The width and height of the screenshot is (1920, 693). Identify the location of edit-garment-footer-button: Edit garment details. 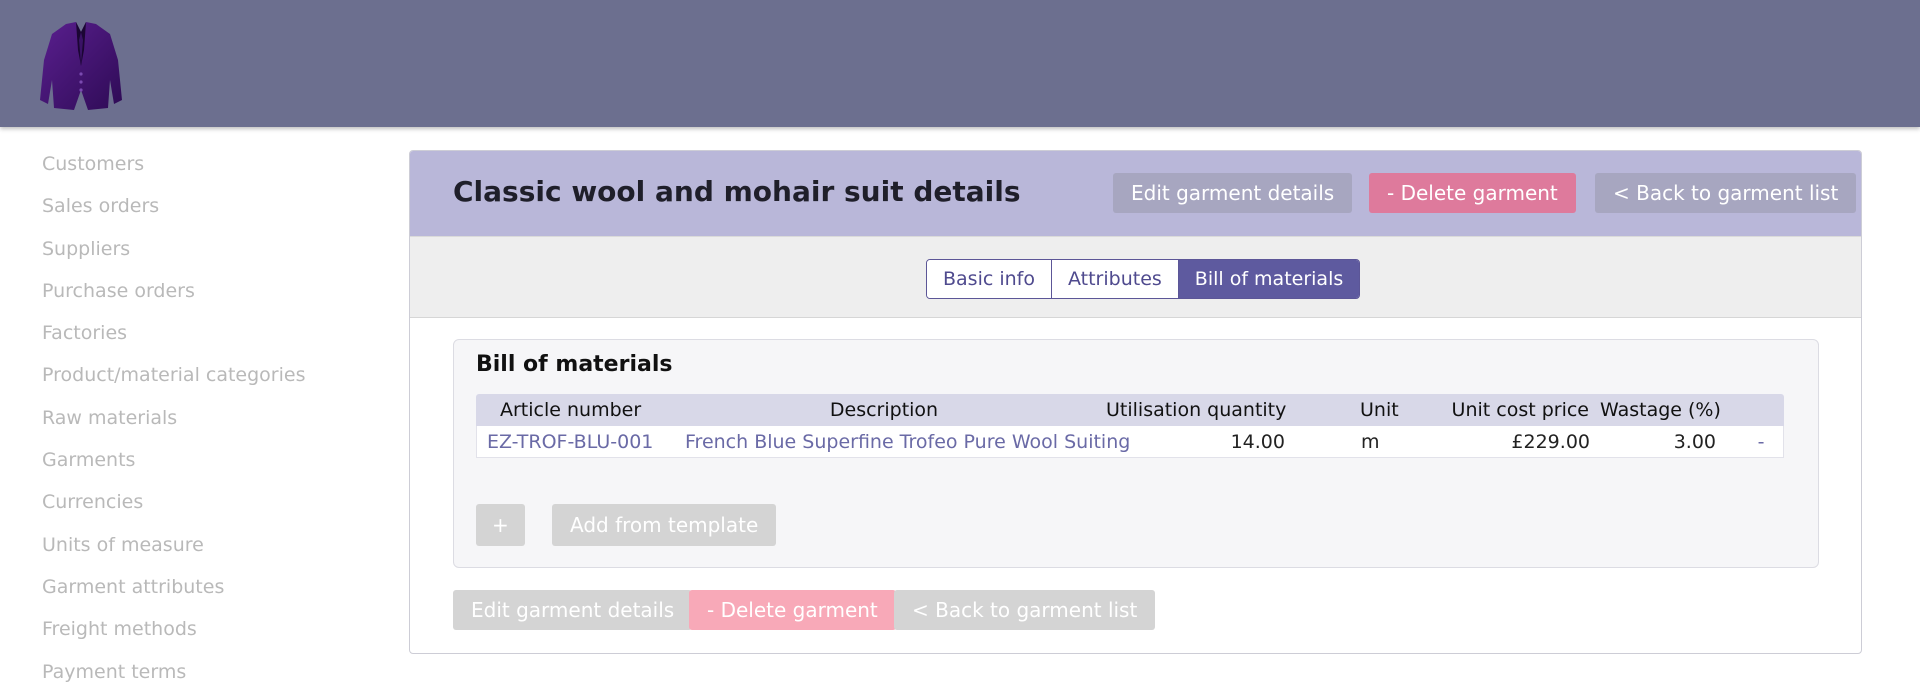
(573, 610).